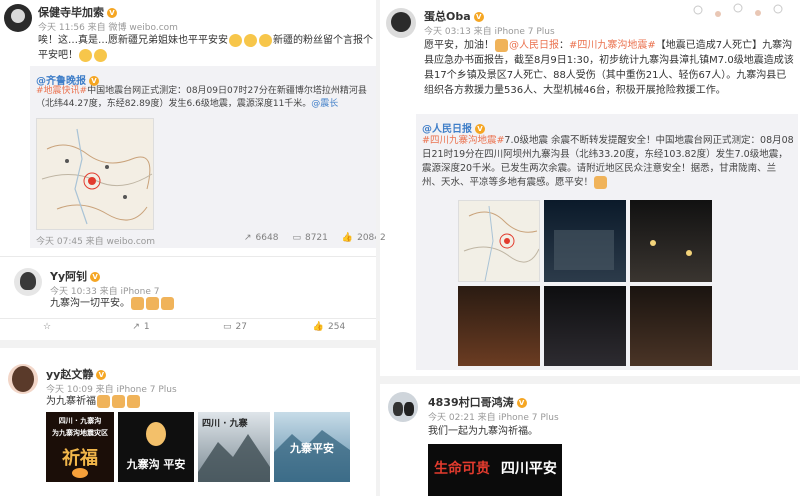 Image resolution: width=800 pixels, height=496 pixels. What do you see at coordinates (489, 32) in the screenshot?
I see `post-meta: 今天 03:13 来自 iPhone 7 Plus` at bounding box center [489, 32].